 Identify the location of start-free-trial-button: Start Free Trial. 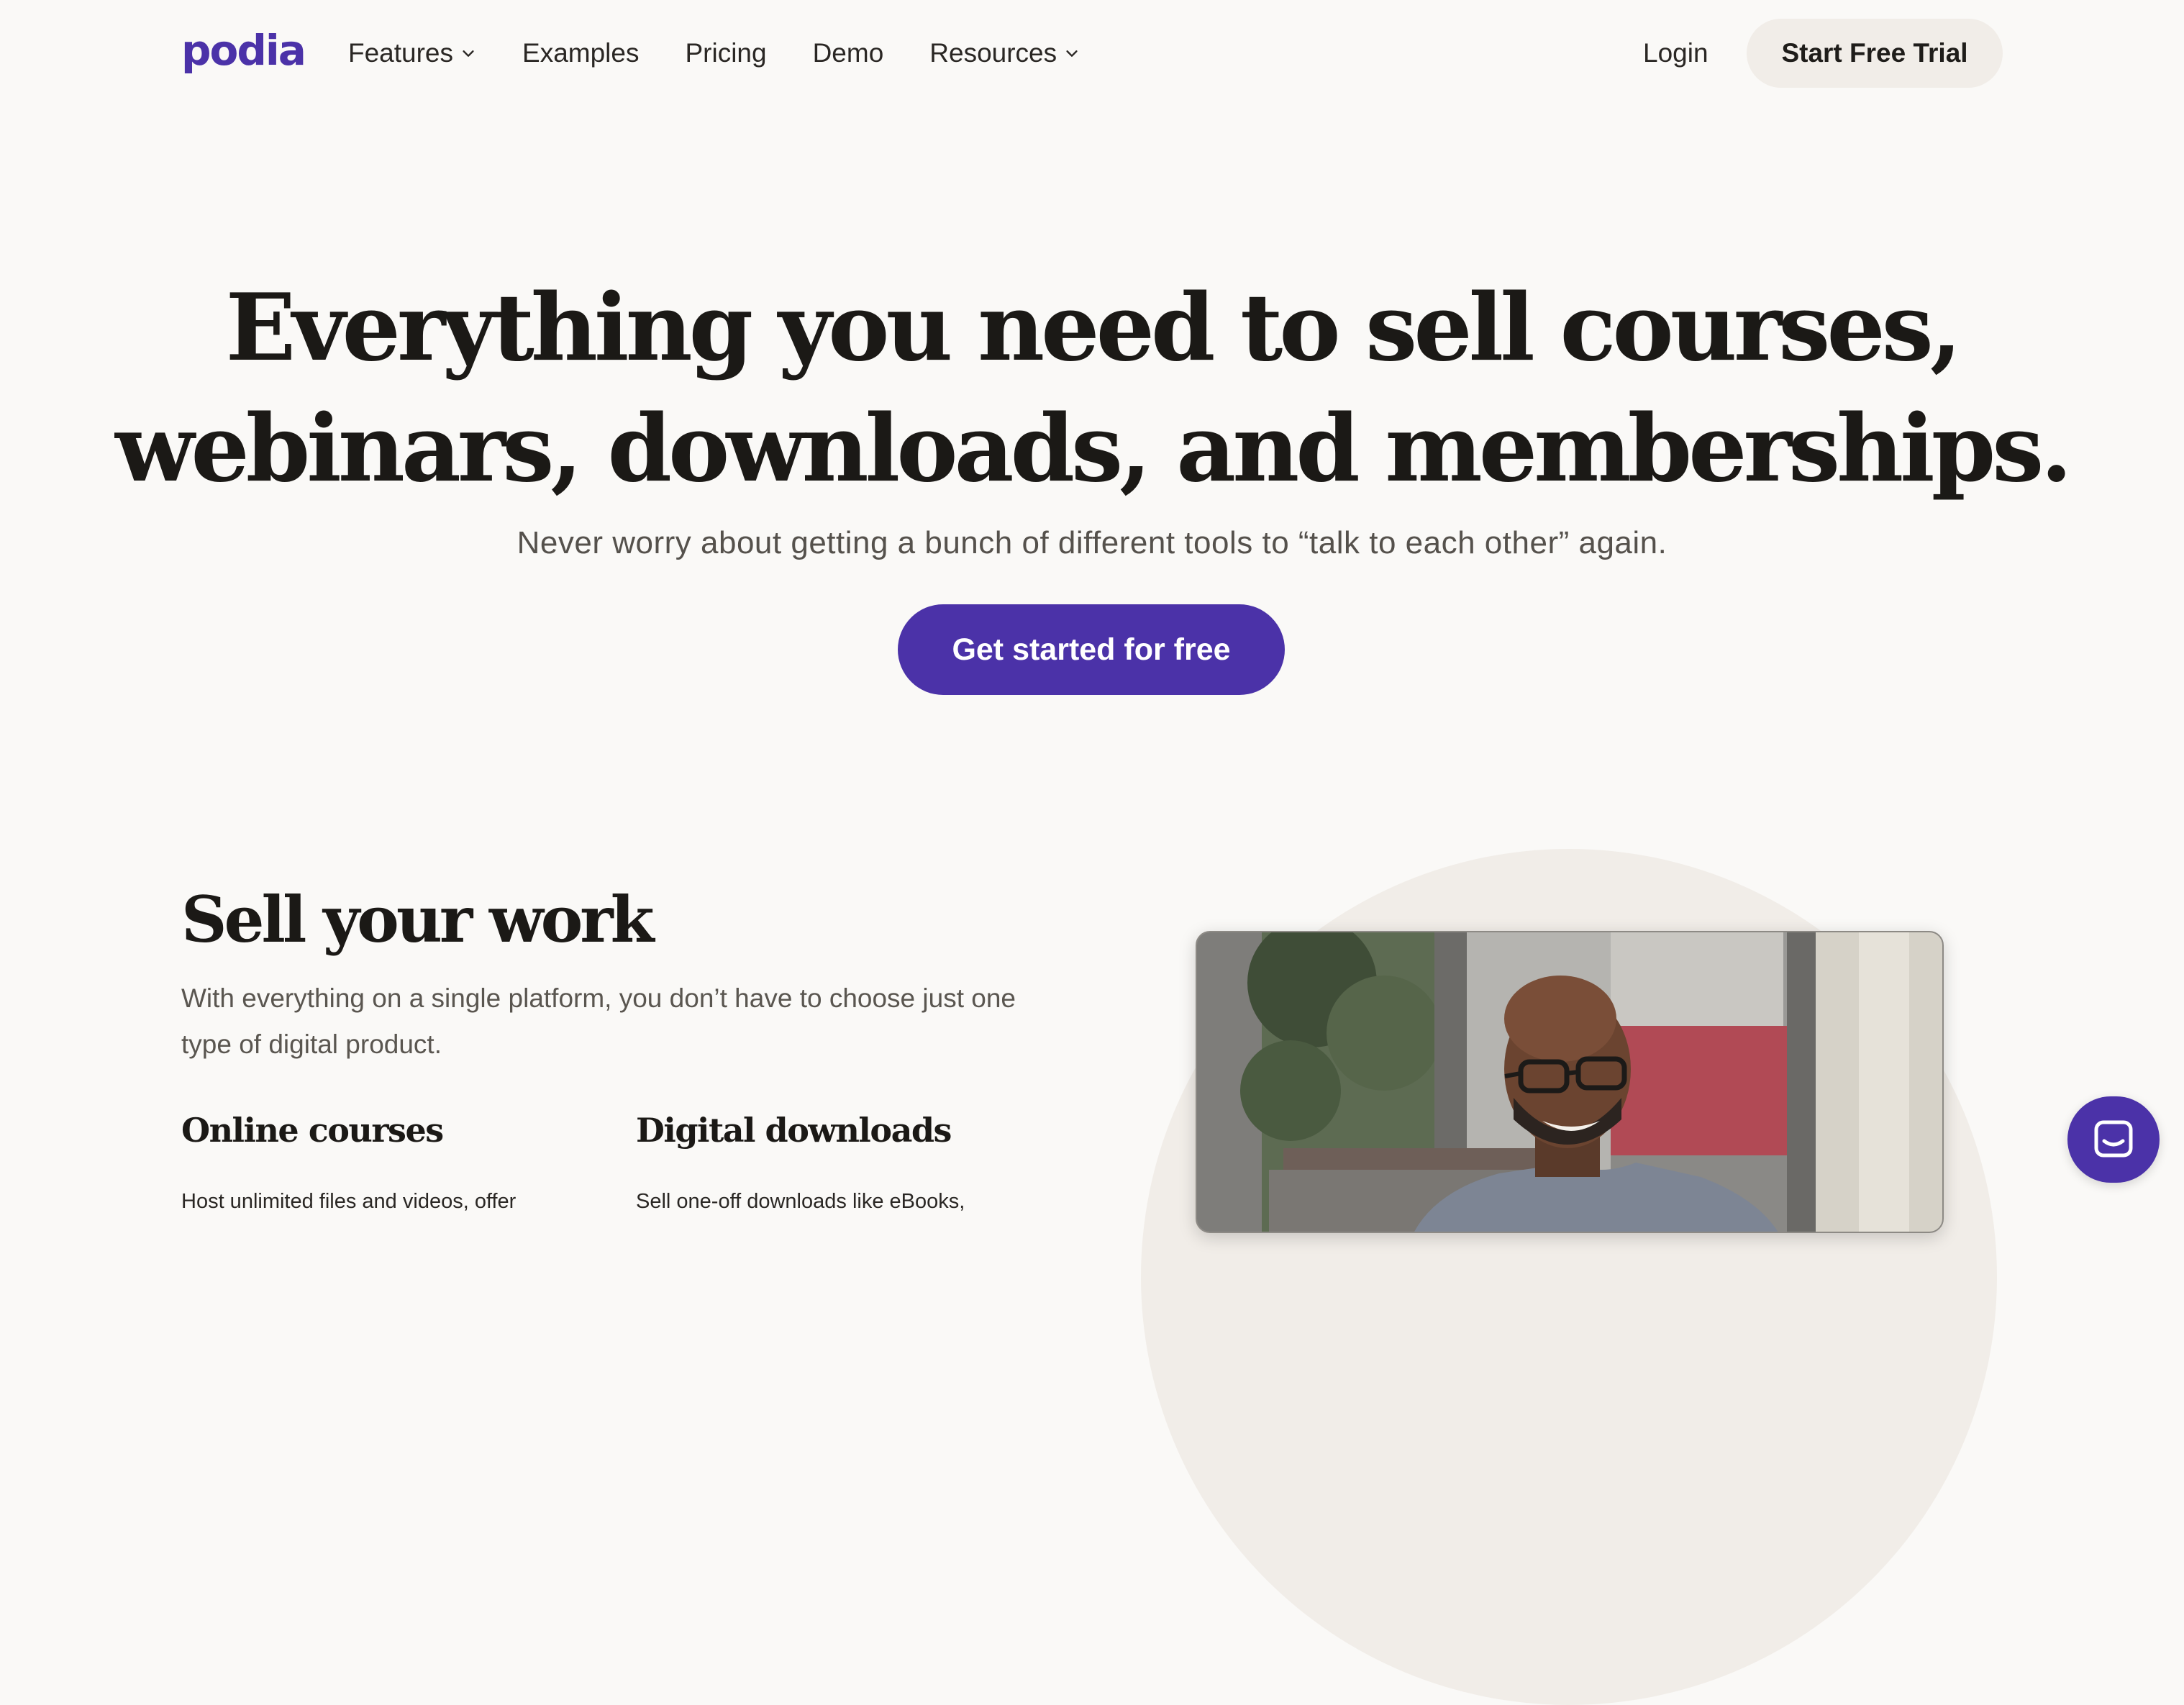
(1875, 54).